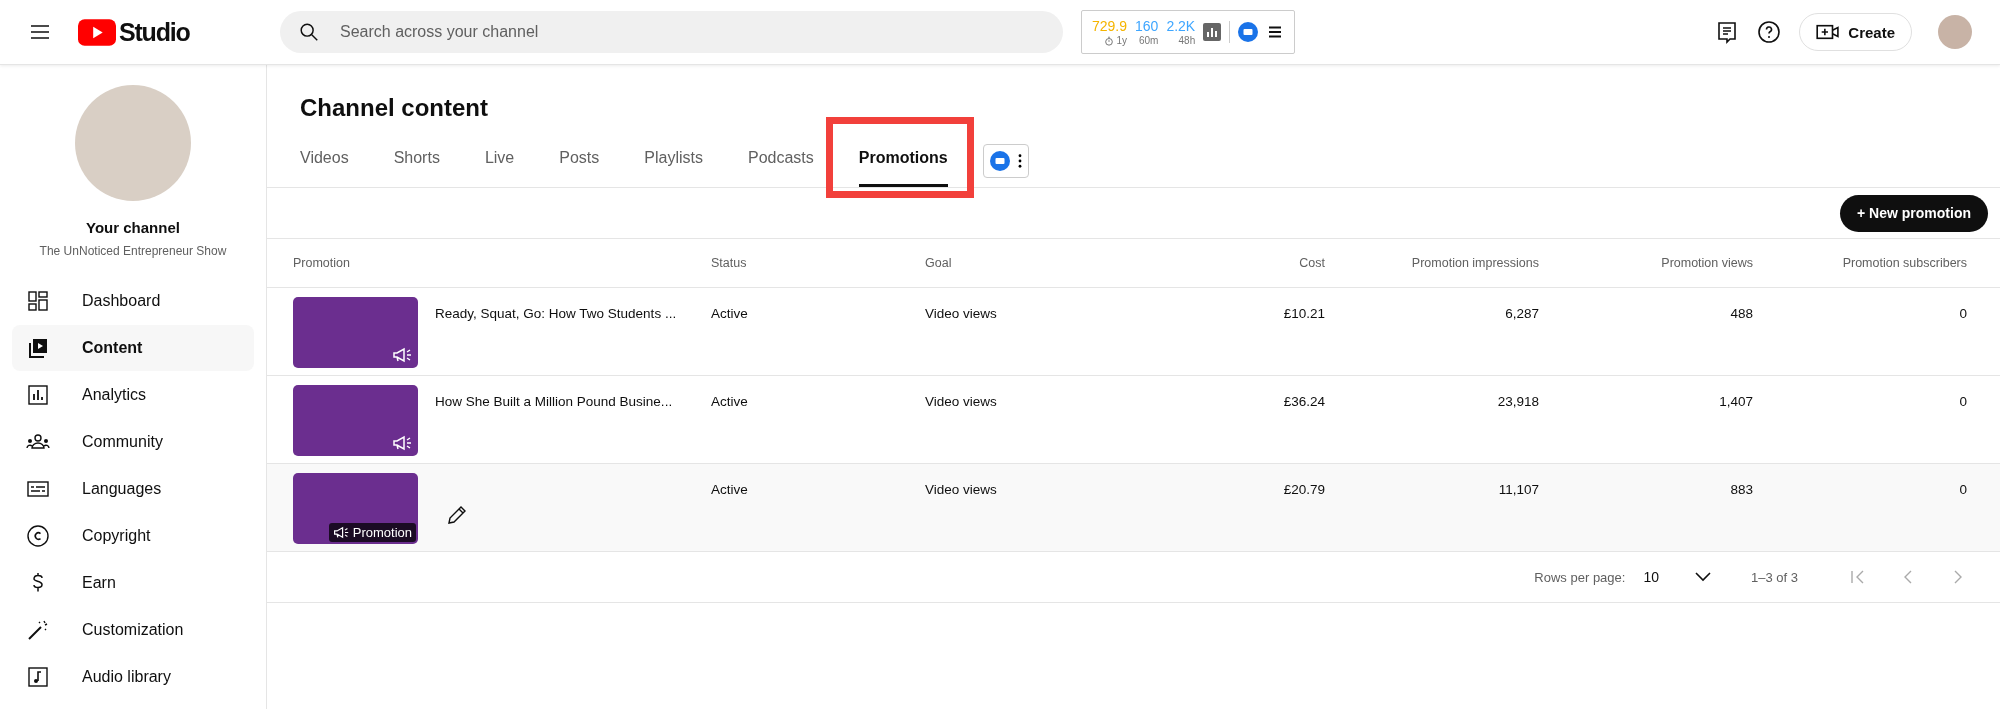 The image size is (2000, 709). I want to click on dashboard-icon, so click(38, 301).